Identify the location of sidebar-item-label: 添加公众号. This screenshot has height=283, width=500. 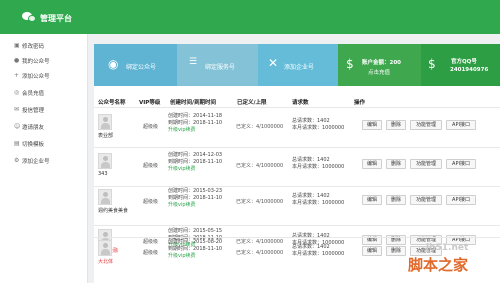
(36, 77).